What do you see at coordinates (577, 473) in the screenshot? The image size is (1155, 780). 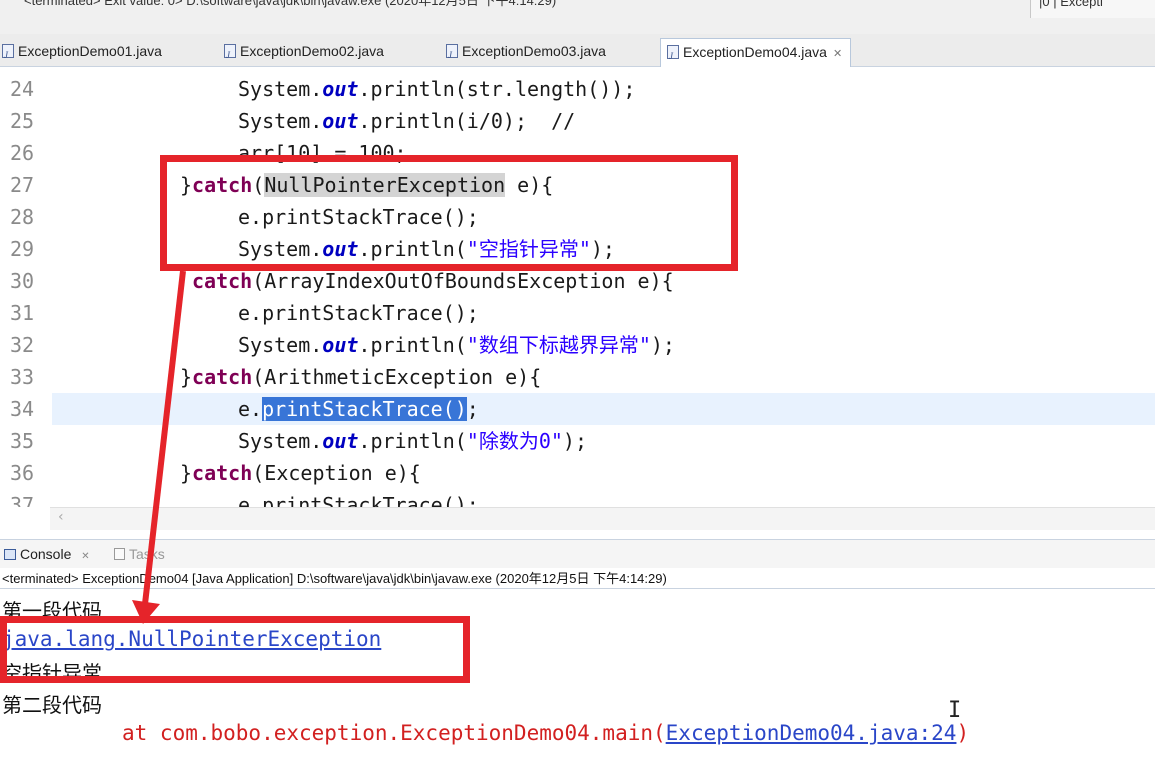 I see `code-line-36: 36 }catch(Exception e){` at bounding box center [577, 473].